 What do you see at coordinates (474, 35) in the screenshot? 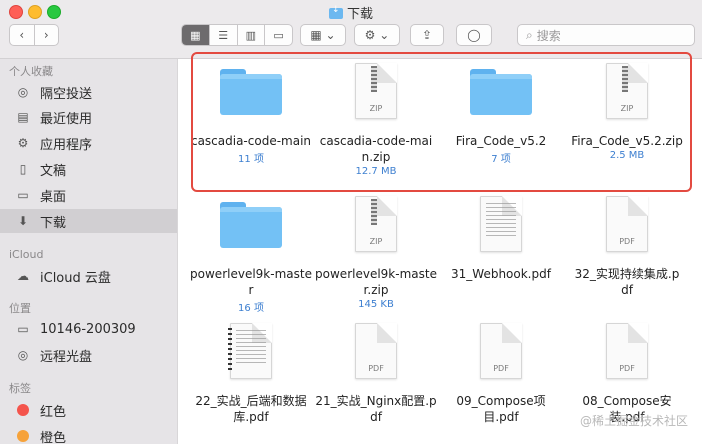
I see `tag-button: ◯` at bounding box center [474, 35].